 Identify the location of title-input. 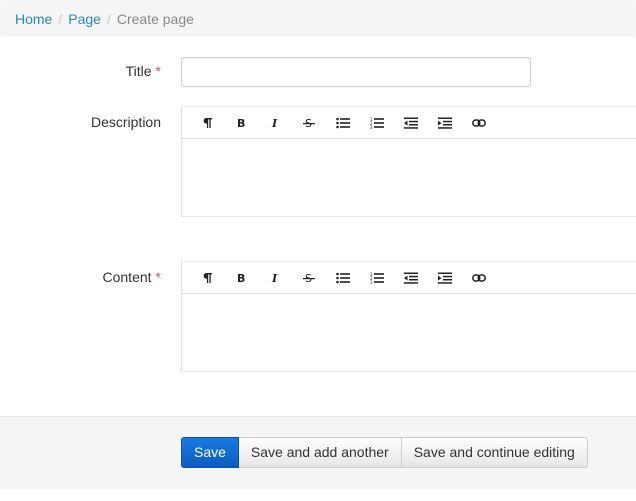
(356, 72).